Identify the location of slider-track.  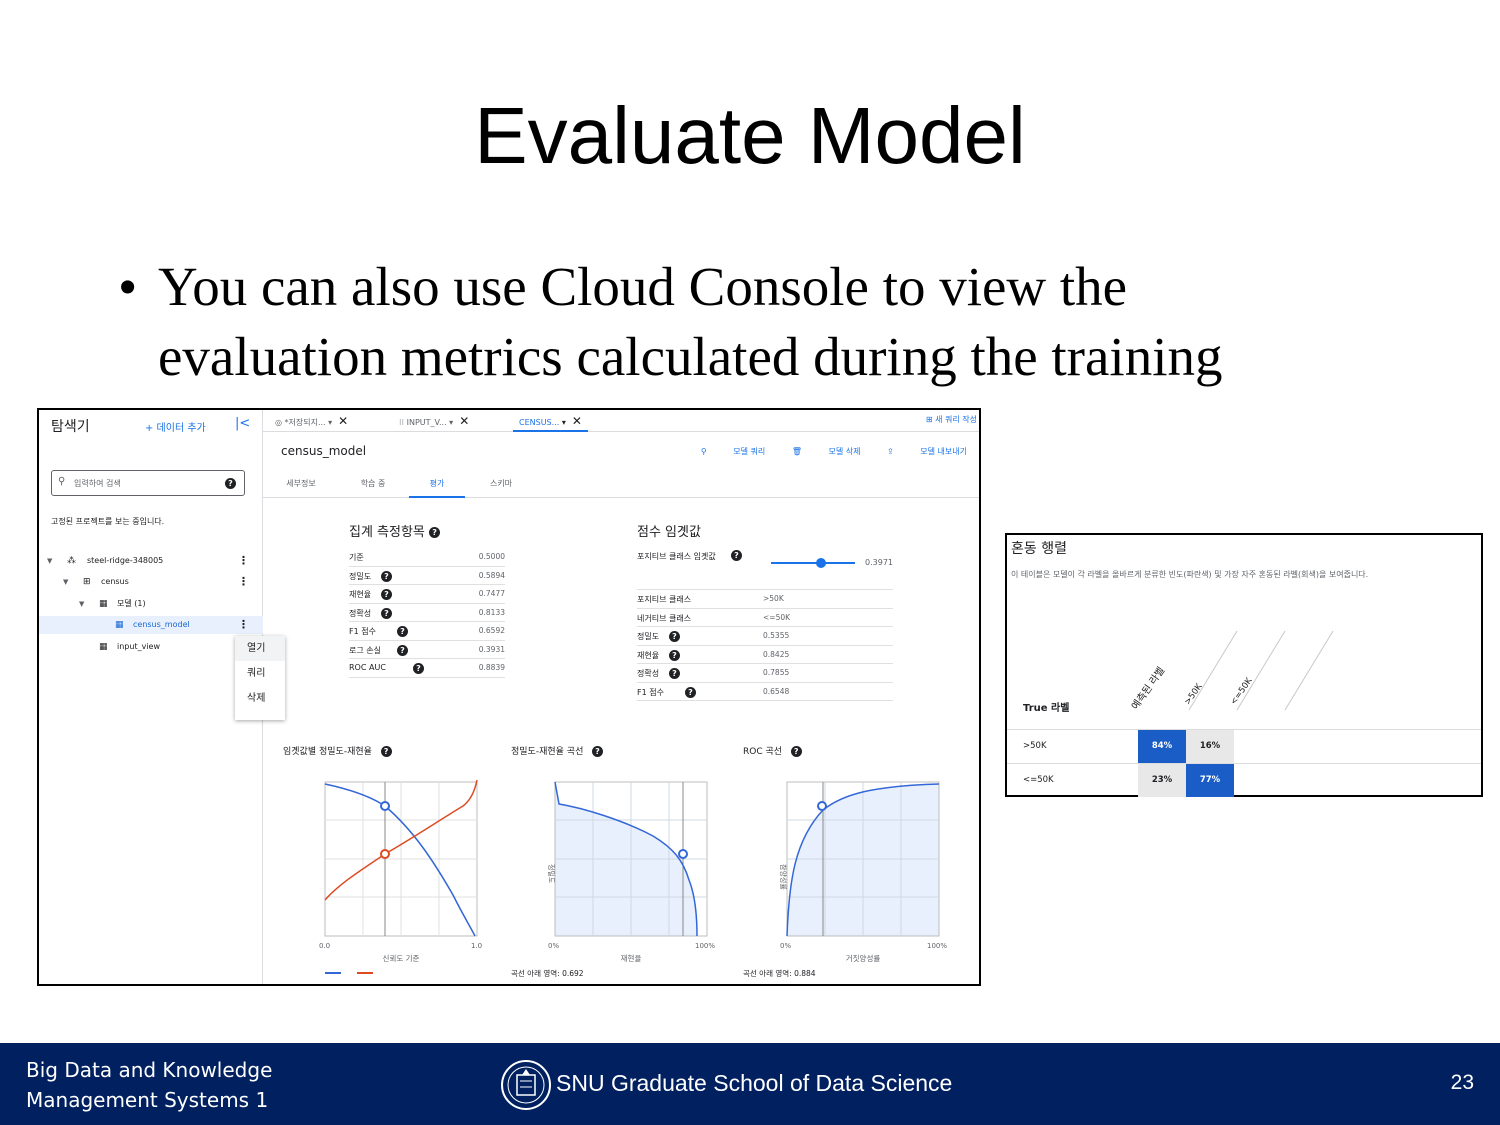
(813, 563).